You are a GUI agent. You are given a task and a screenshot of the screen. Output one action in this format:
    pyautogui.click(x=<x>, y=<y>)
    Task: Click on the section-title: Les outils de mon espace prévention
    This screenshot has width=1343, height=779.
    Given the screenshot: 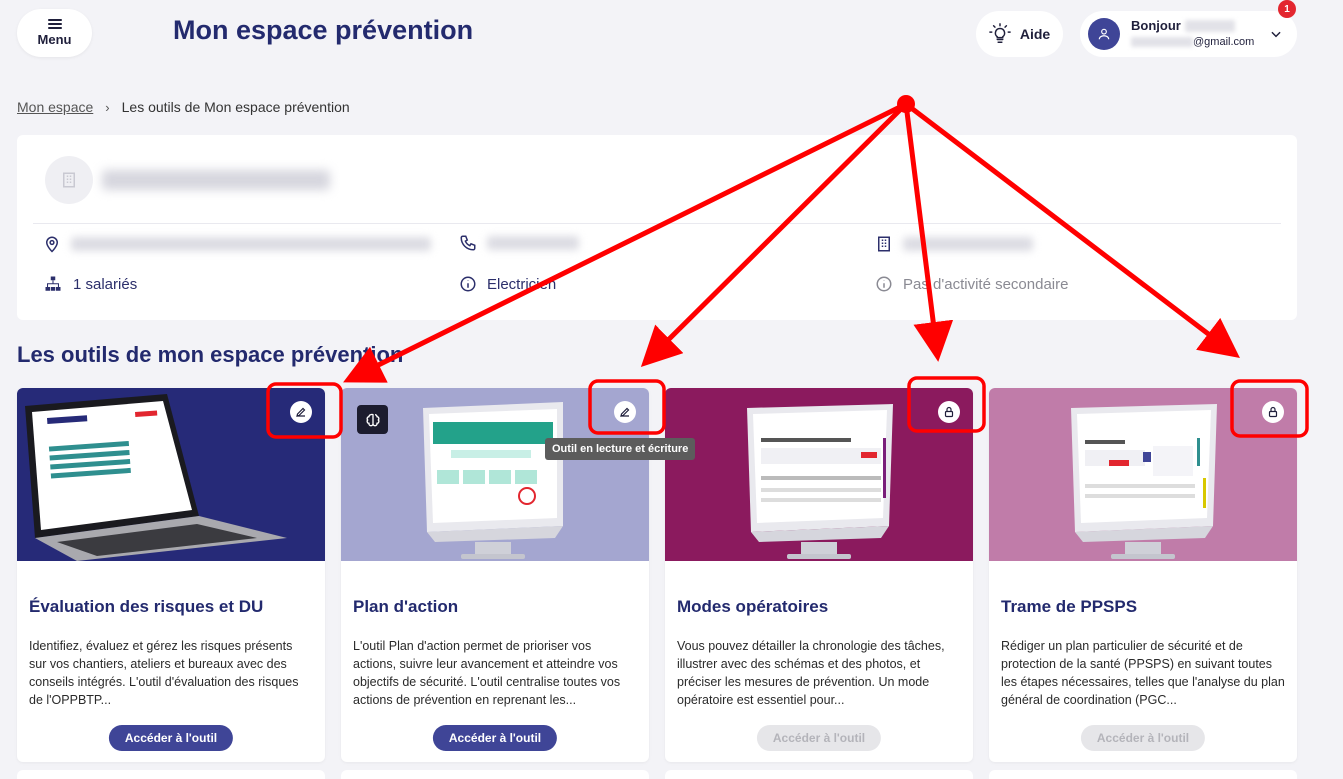 What is the action you would take?
    pyautogui.click(x=210, y=354)
    